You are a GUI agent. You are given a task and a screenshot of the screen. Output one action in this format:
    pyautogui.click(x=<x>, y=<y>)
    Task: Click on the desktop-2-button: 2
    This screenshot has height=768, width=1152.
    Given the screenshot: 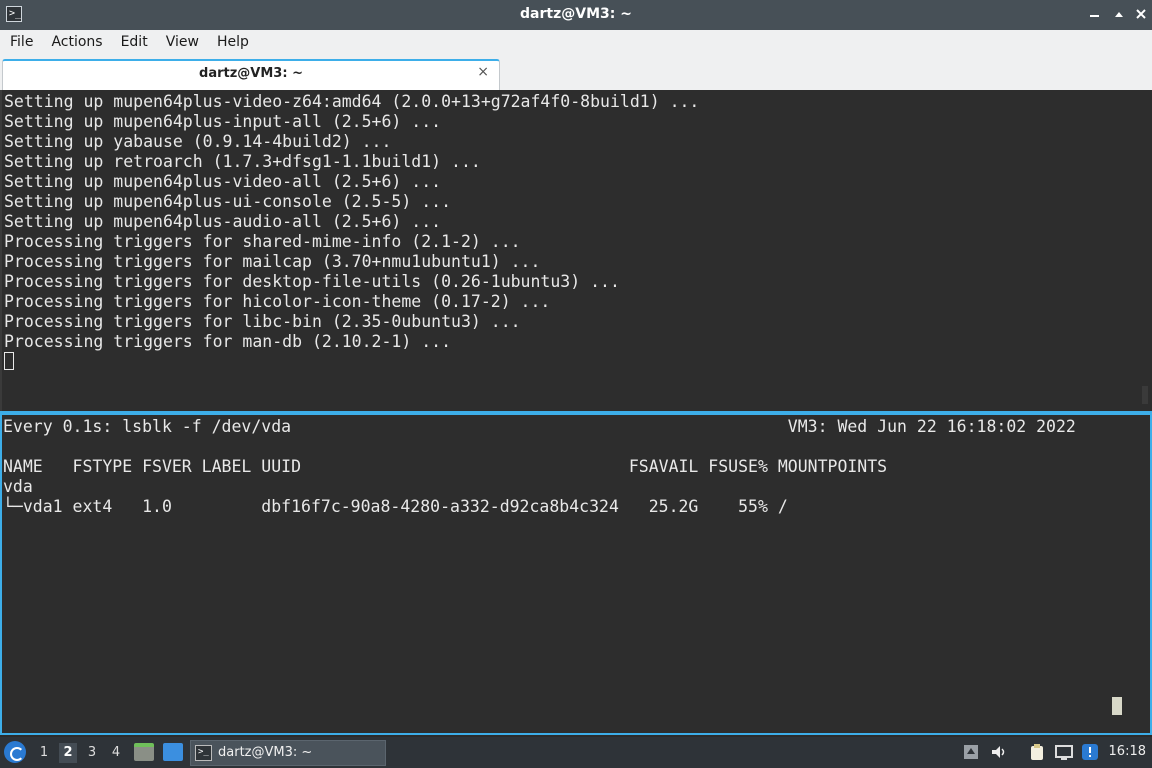 What is the action you would take?
    pyautogui.click(x=68, y=753)
    